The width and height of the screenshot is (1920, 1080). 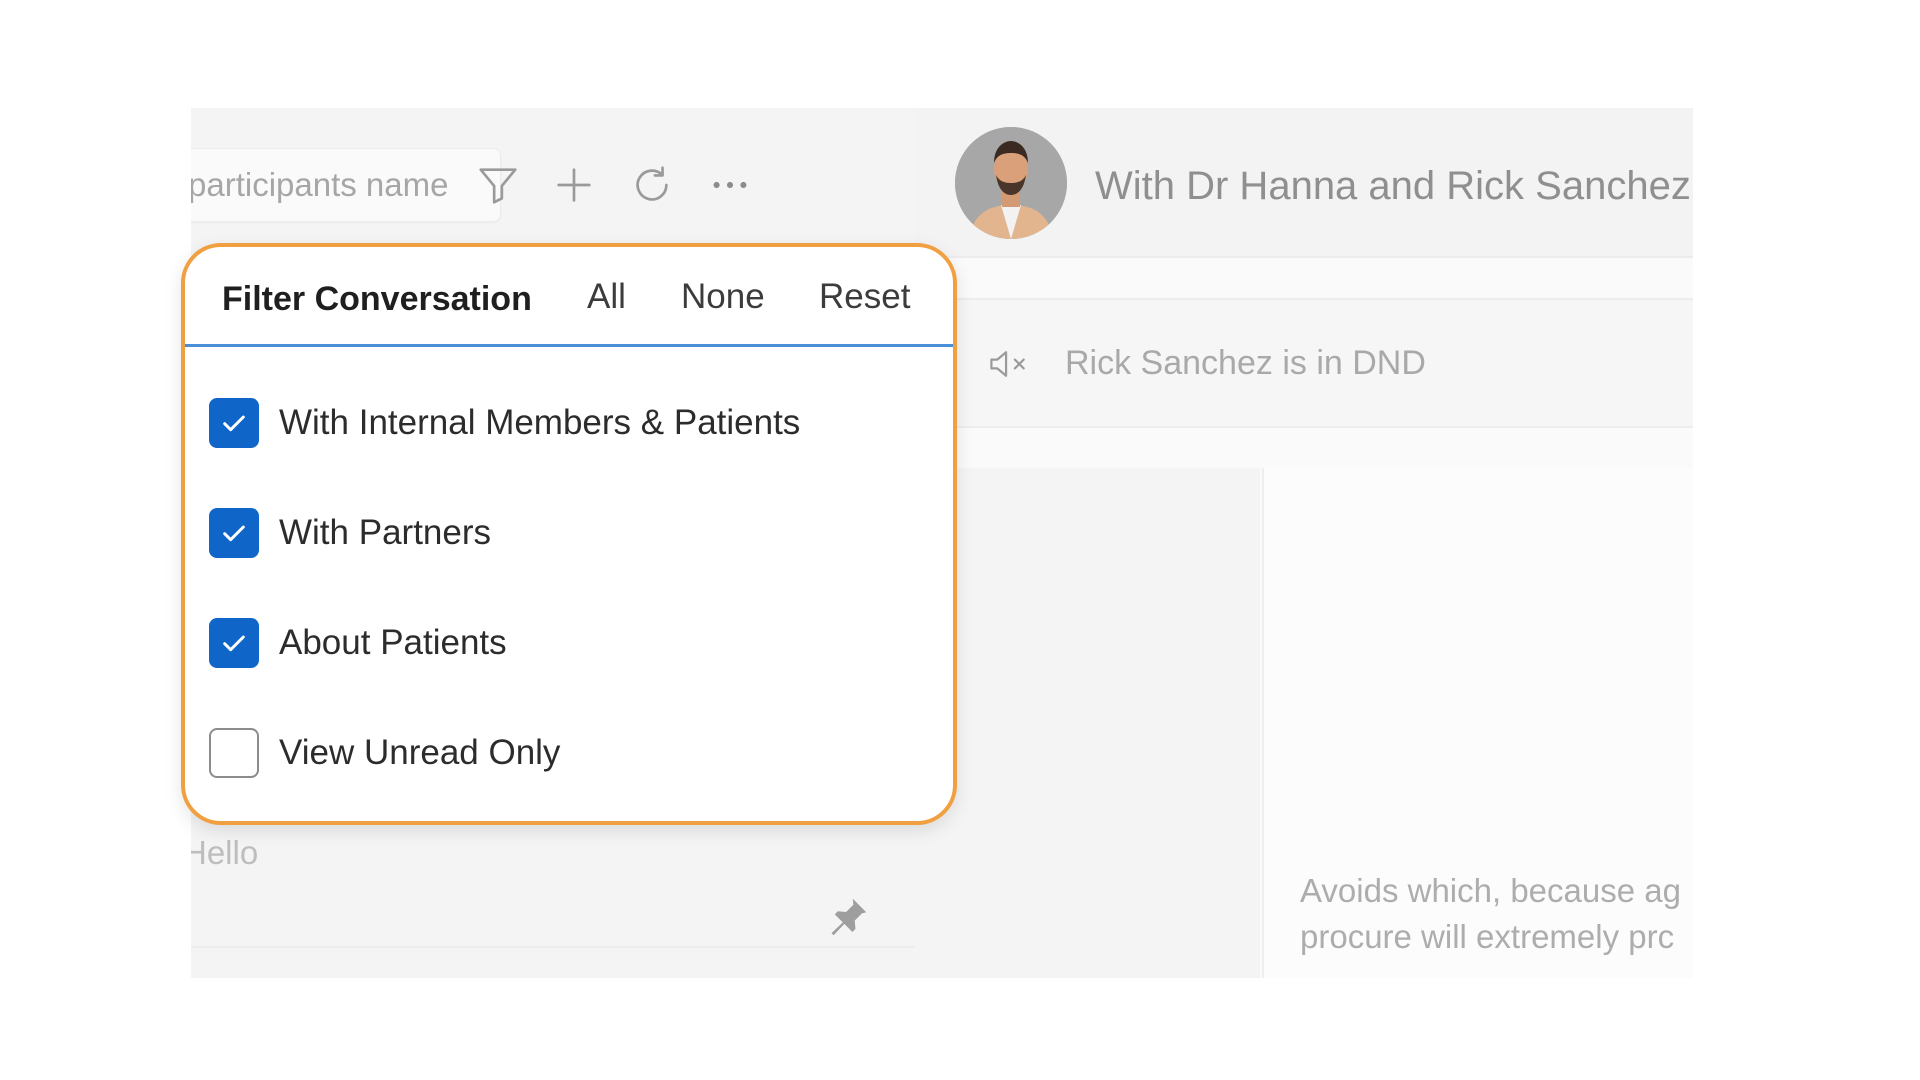 I want to click on checkbox-unchecked, so click(x=234, y=753).